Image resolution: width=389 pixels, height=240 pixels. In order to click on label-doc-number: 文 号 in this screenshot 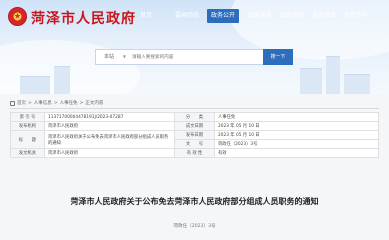, I will do `click(194, 144)`.